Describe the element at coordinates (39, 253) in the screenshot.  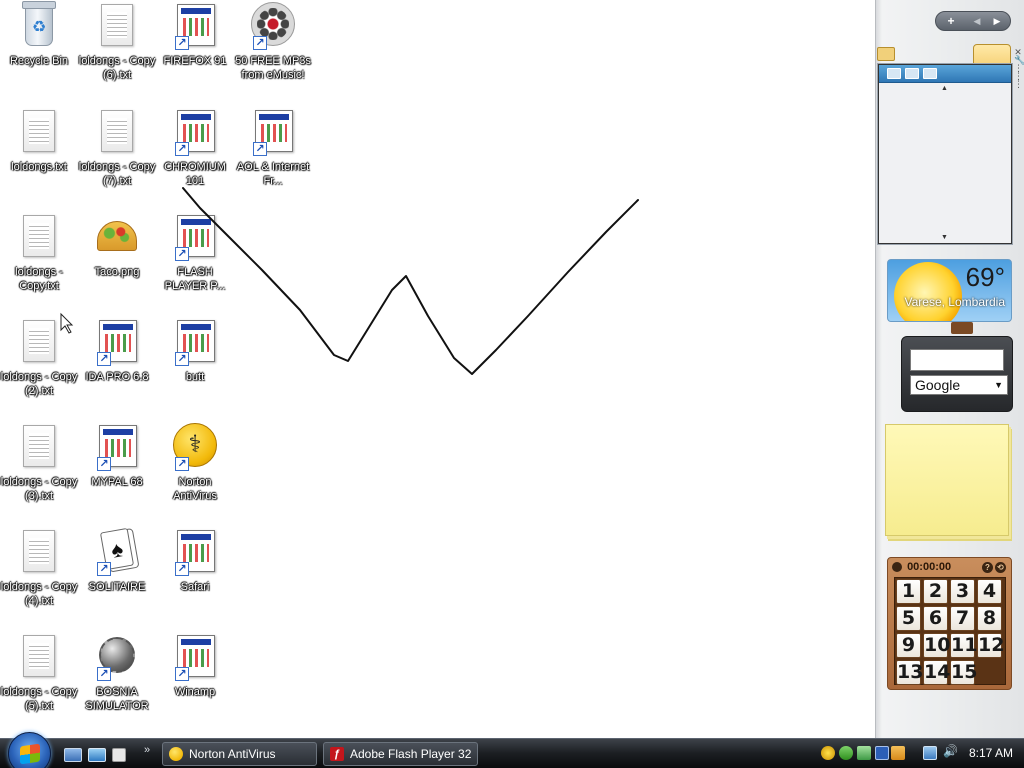
I see `text-document-icon: loldongs - Copy.txt` at that location.